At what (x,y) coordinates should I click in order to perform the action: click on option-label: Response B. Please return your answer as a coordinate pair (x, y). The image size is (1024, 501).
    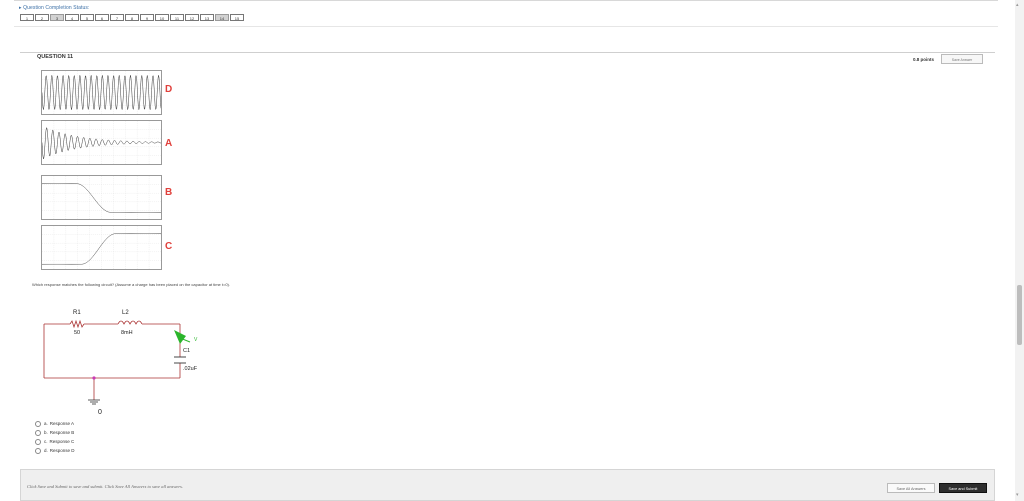
    Looking at the image, I should click on (62, 432).